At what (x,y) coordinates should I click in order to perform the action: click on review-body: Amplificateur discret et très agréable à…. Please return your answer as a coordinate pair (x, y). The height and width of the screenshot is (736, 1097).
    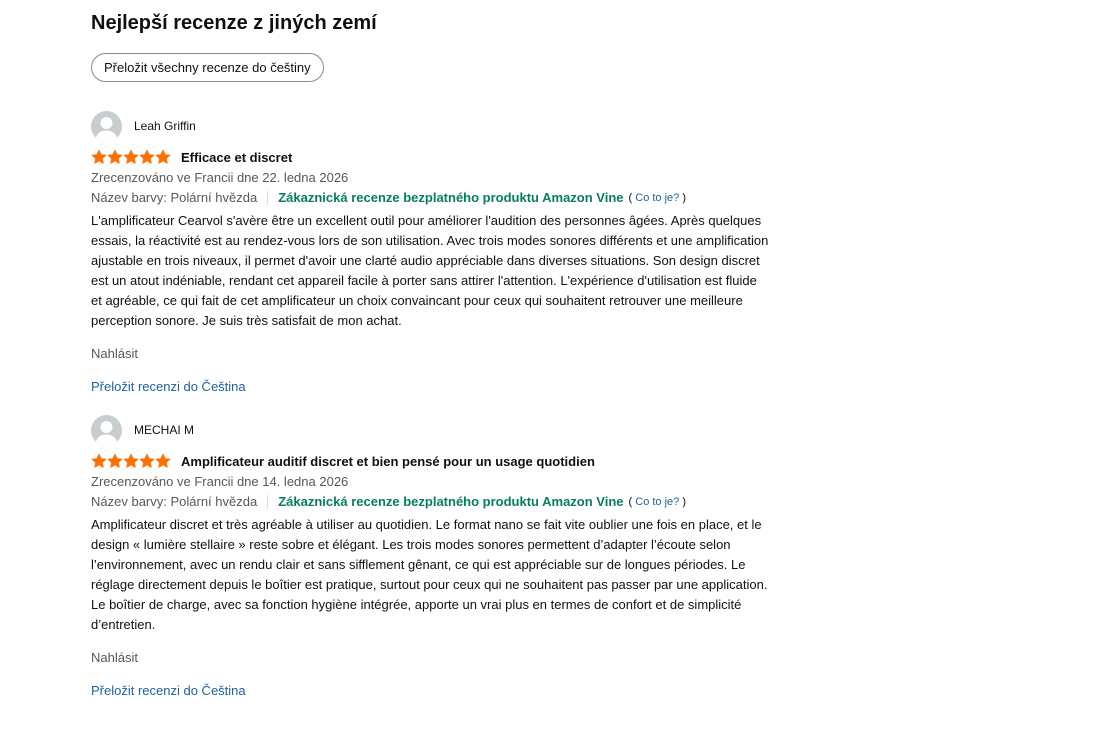
    Looking at the image, I should click on (429, 574).